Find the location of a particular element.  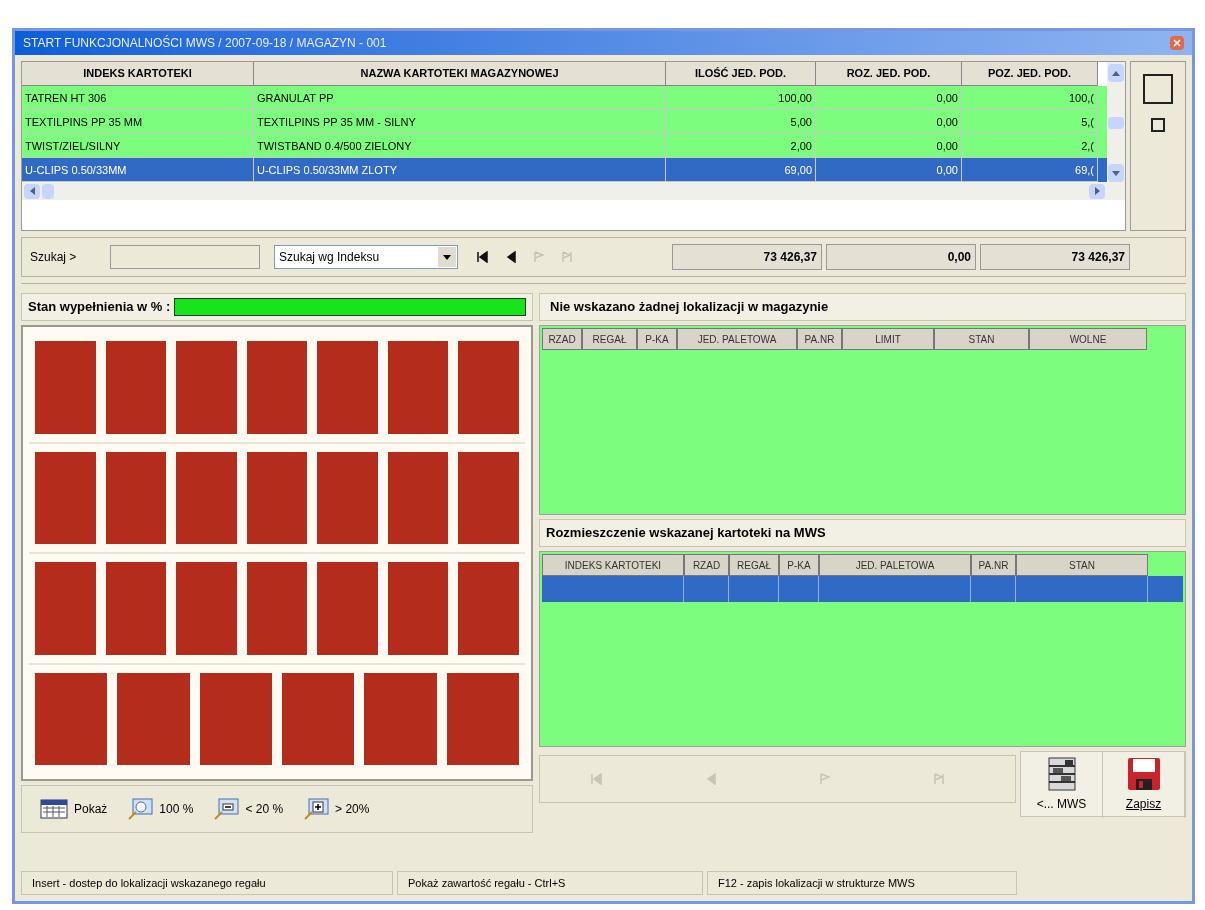

view-zoom-in-button: > 20% is located at coordinates (336, 809).